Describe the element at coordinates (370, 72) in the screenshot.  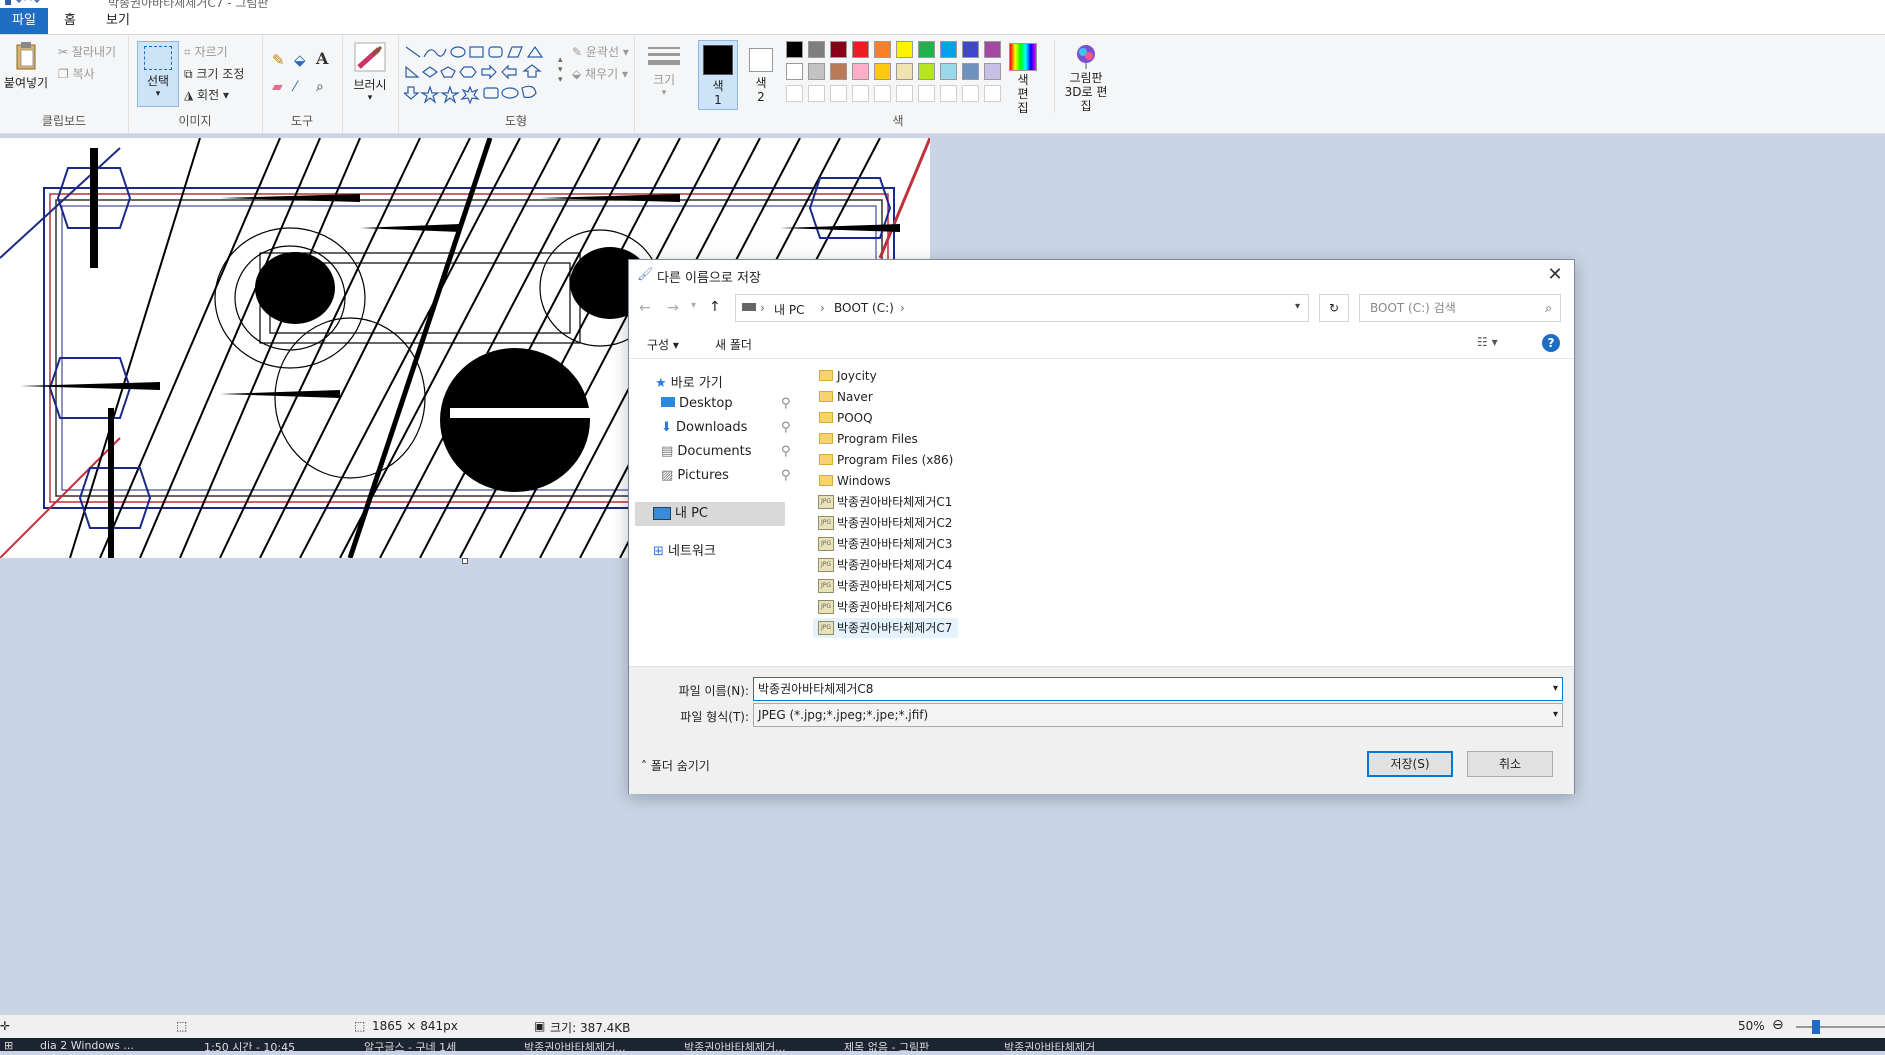
I see `brush-button: 브러시 ▾` at that location.